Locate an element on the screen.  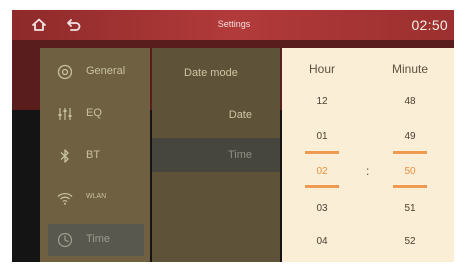
minute-option-selected: 50 is located at coordinates (410, 171).